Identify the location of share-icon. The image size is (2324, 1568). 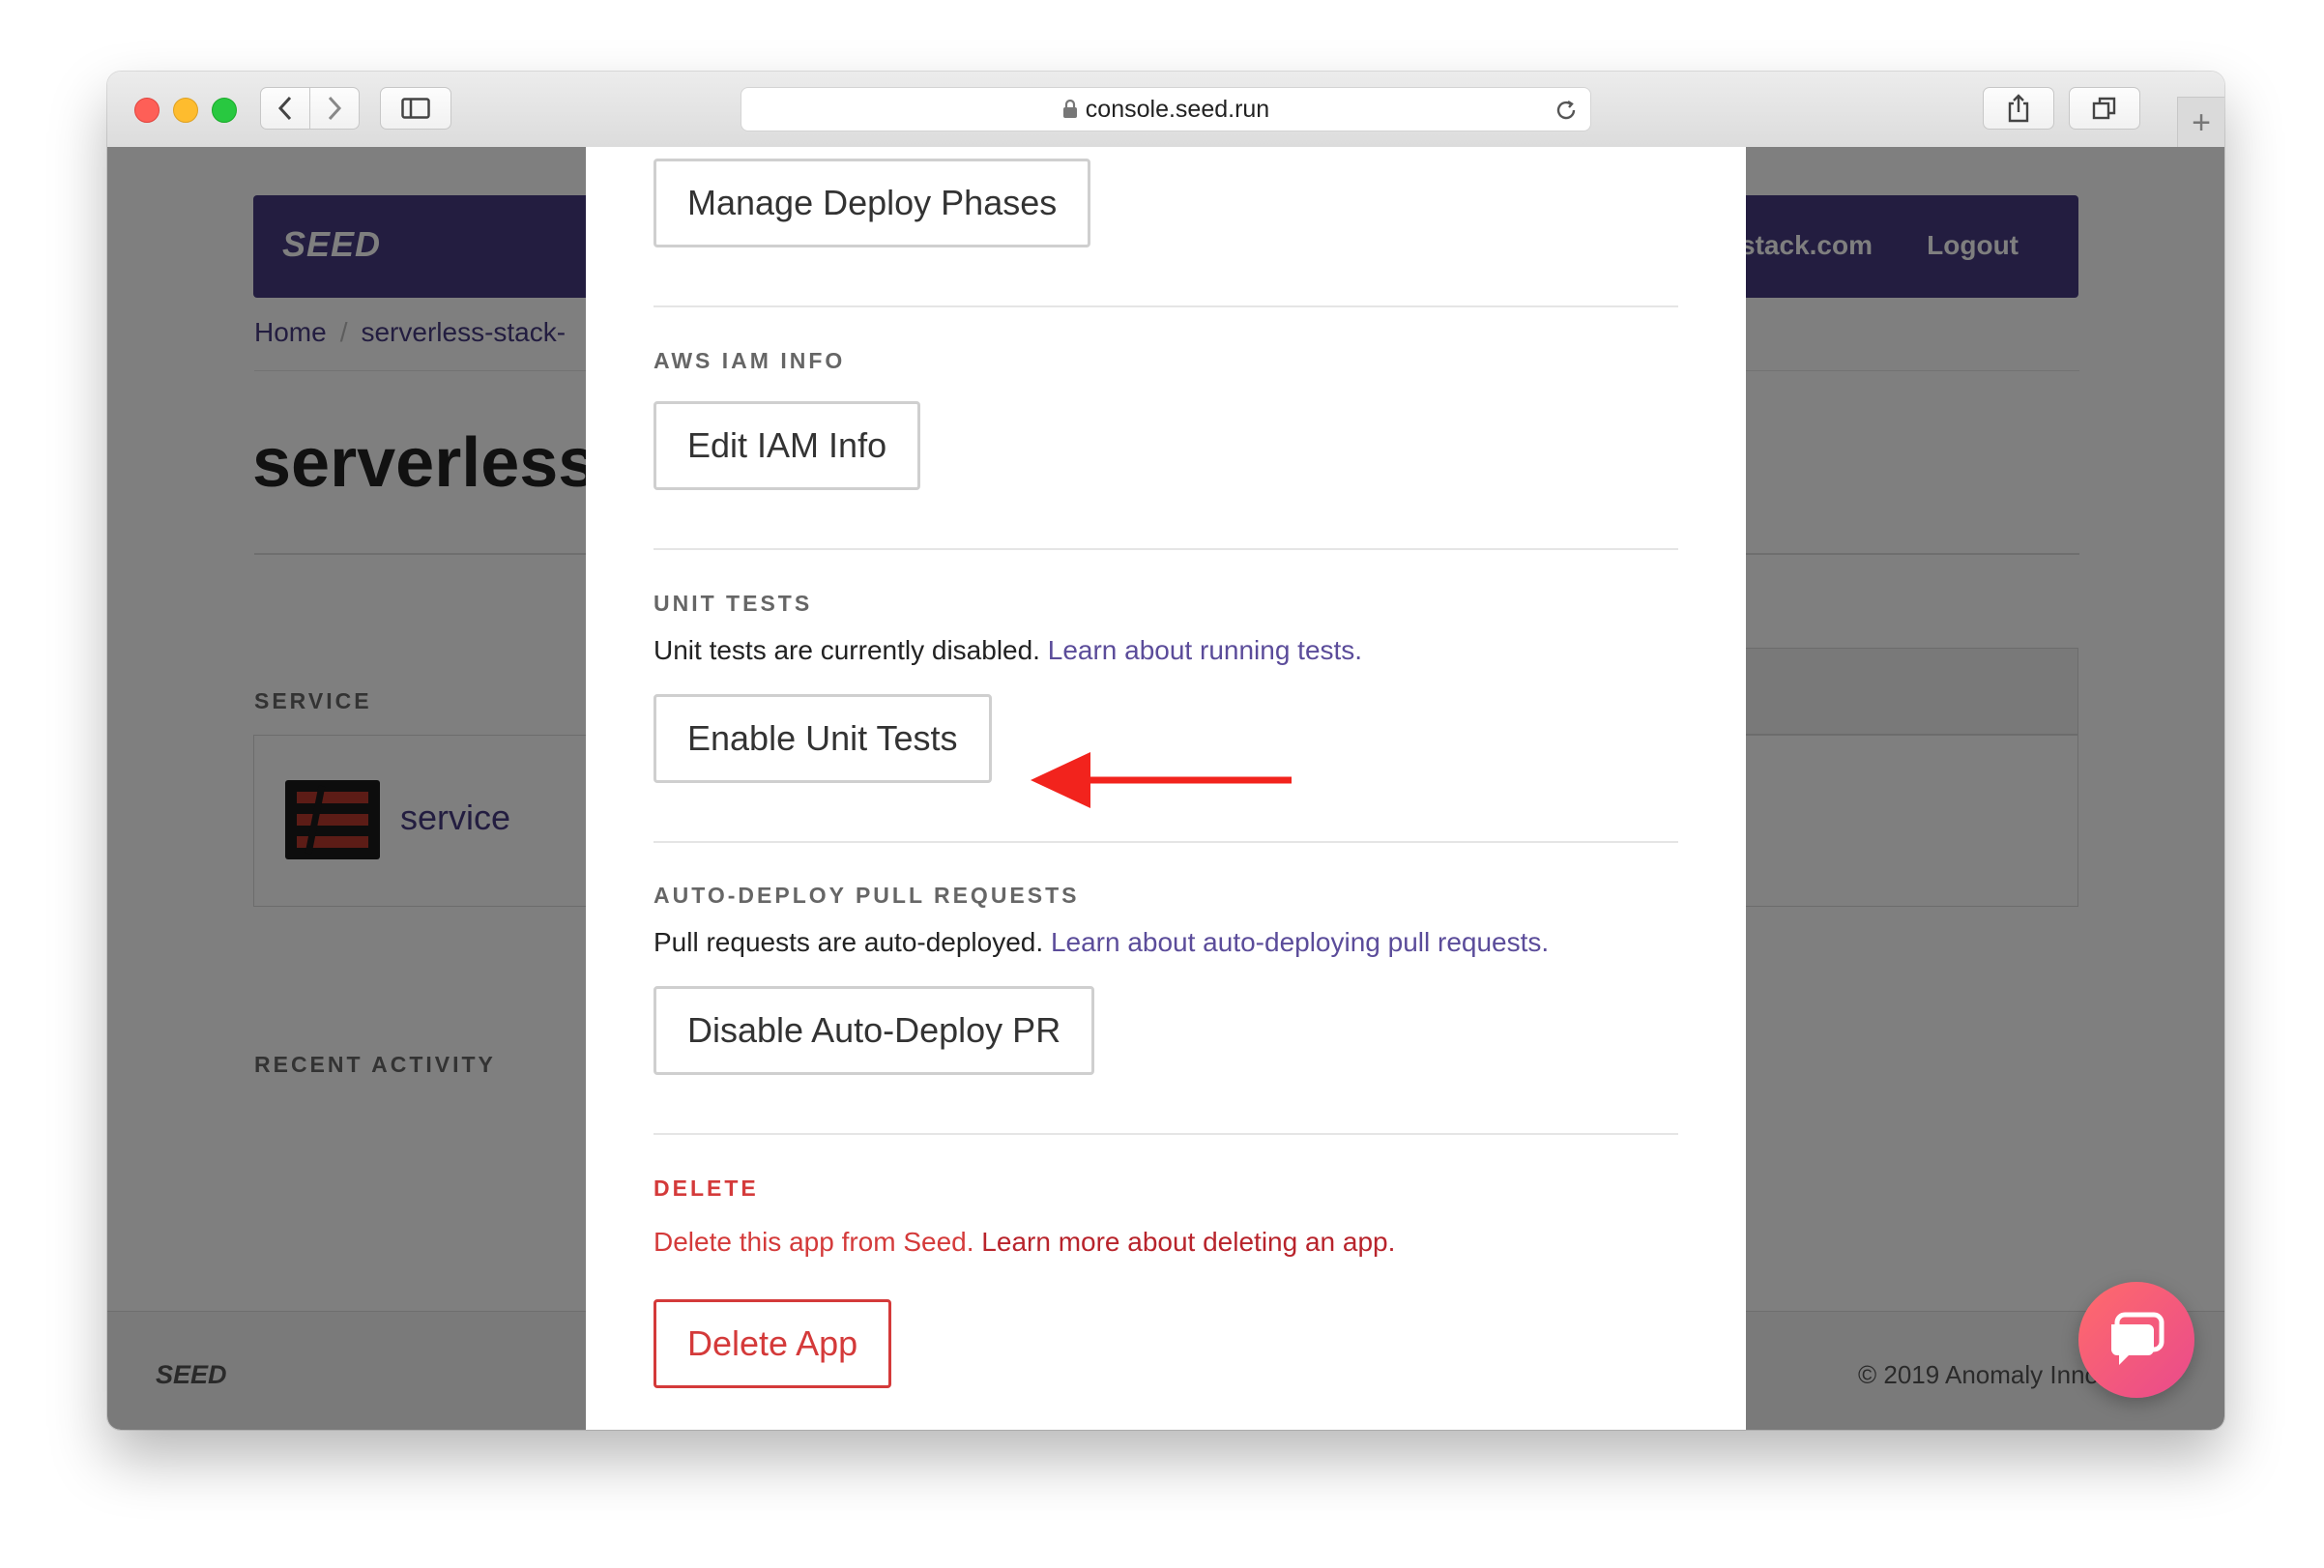
(2018, 108).